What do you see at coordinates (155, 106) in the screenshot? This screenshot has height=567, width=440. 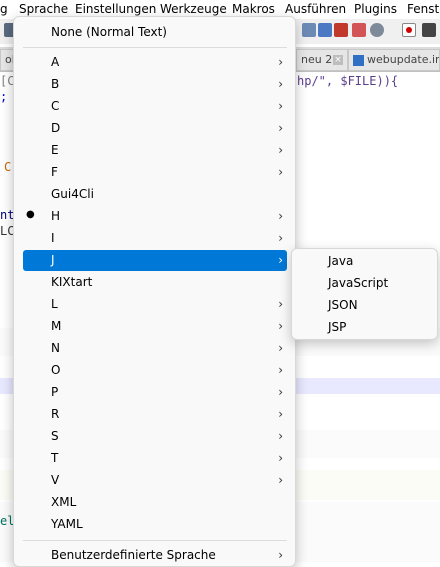 I see `menu-item-c: C ›` at bounding box center [155, 106].